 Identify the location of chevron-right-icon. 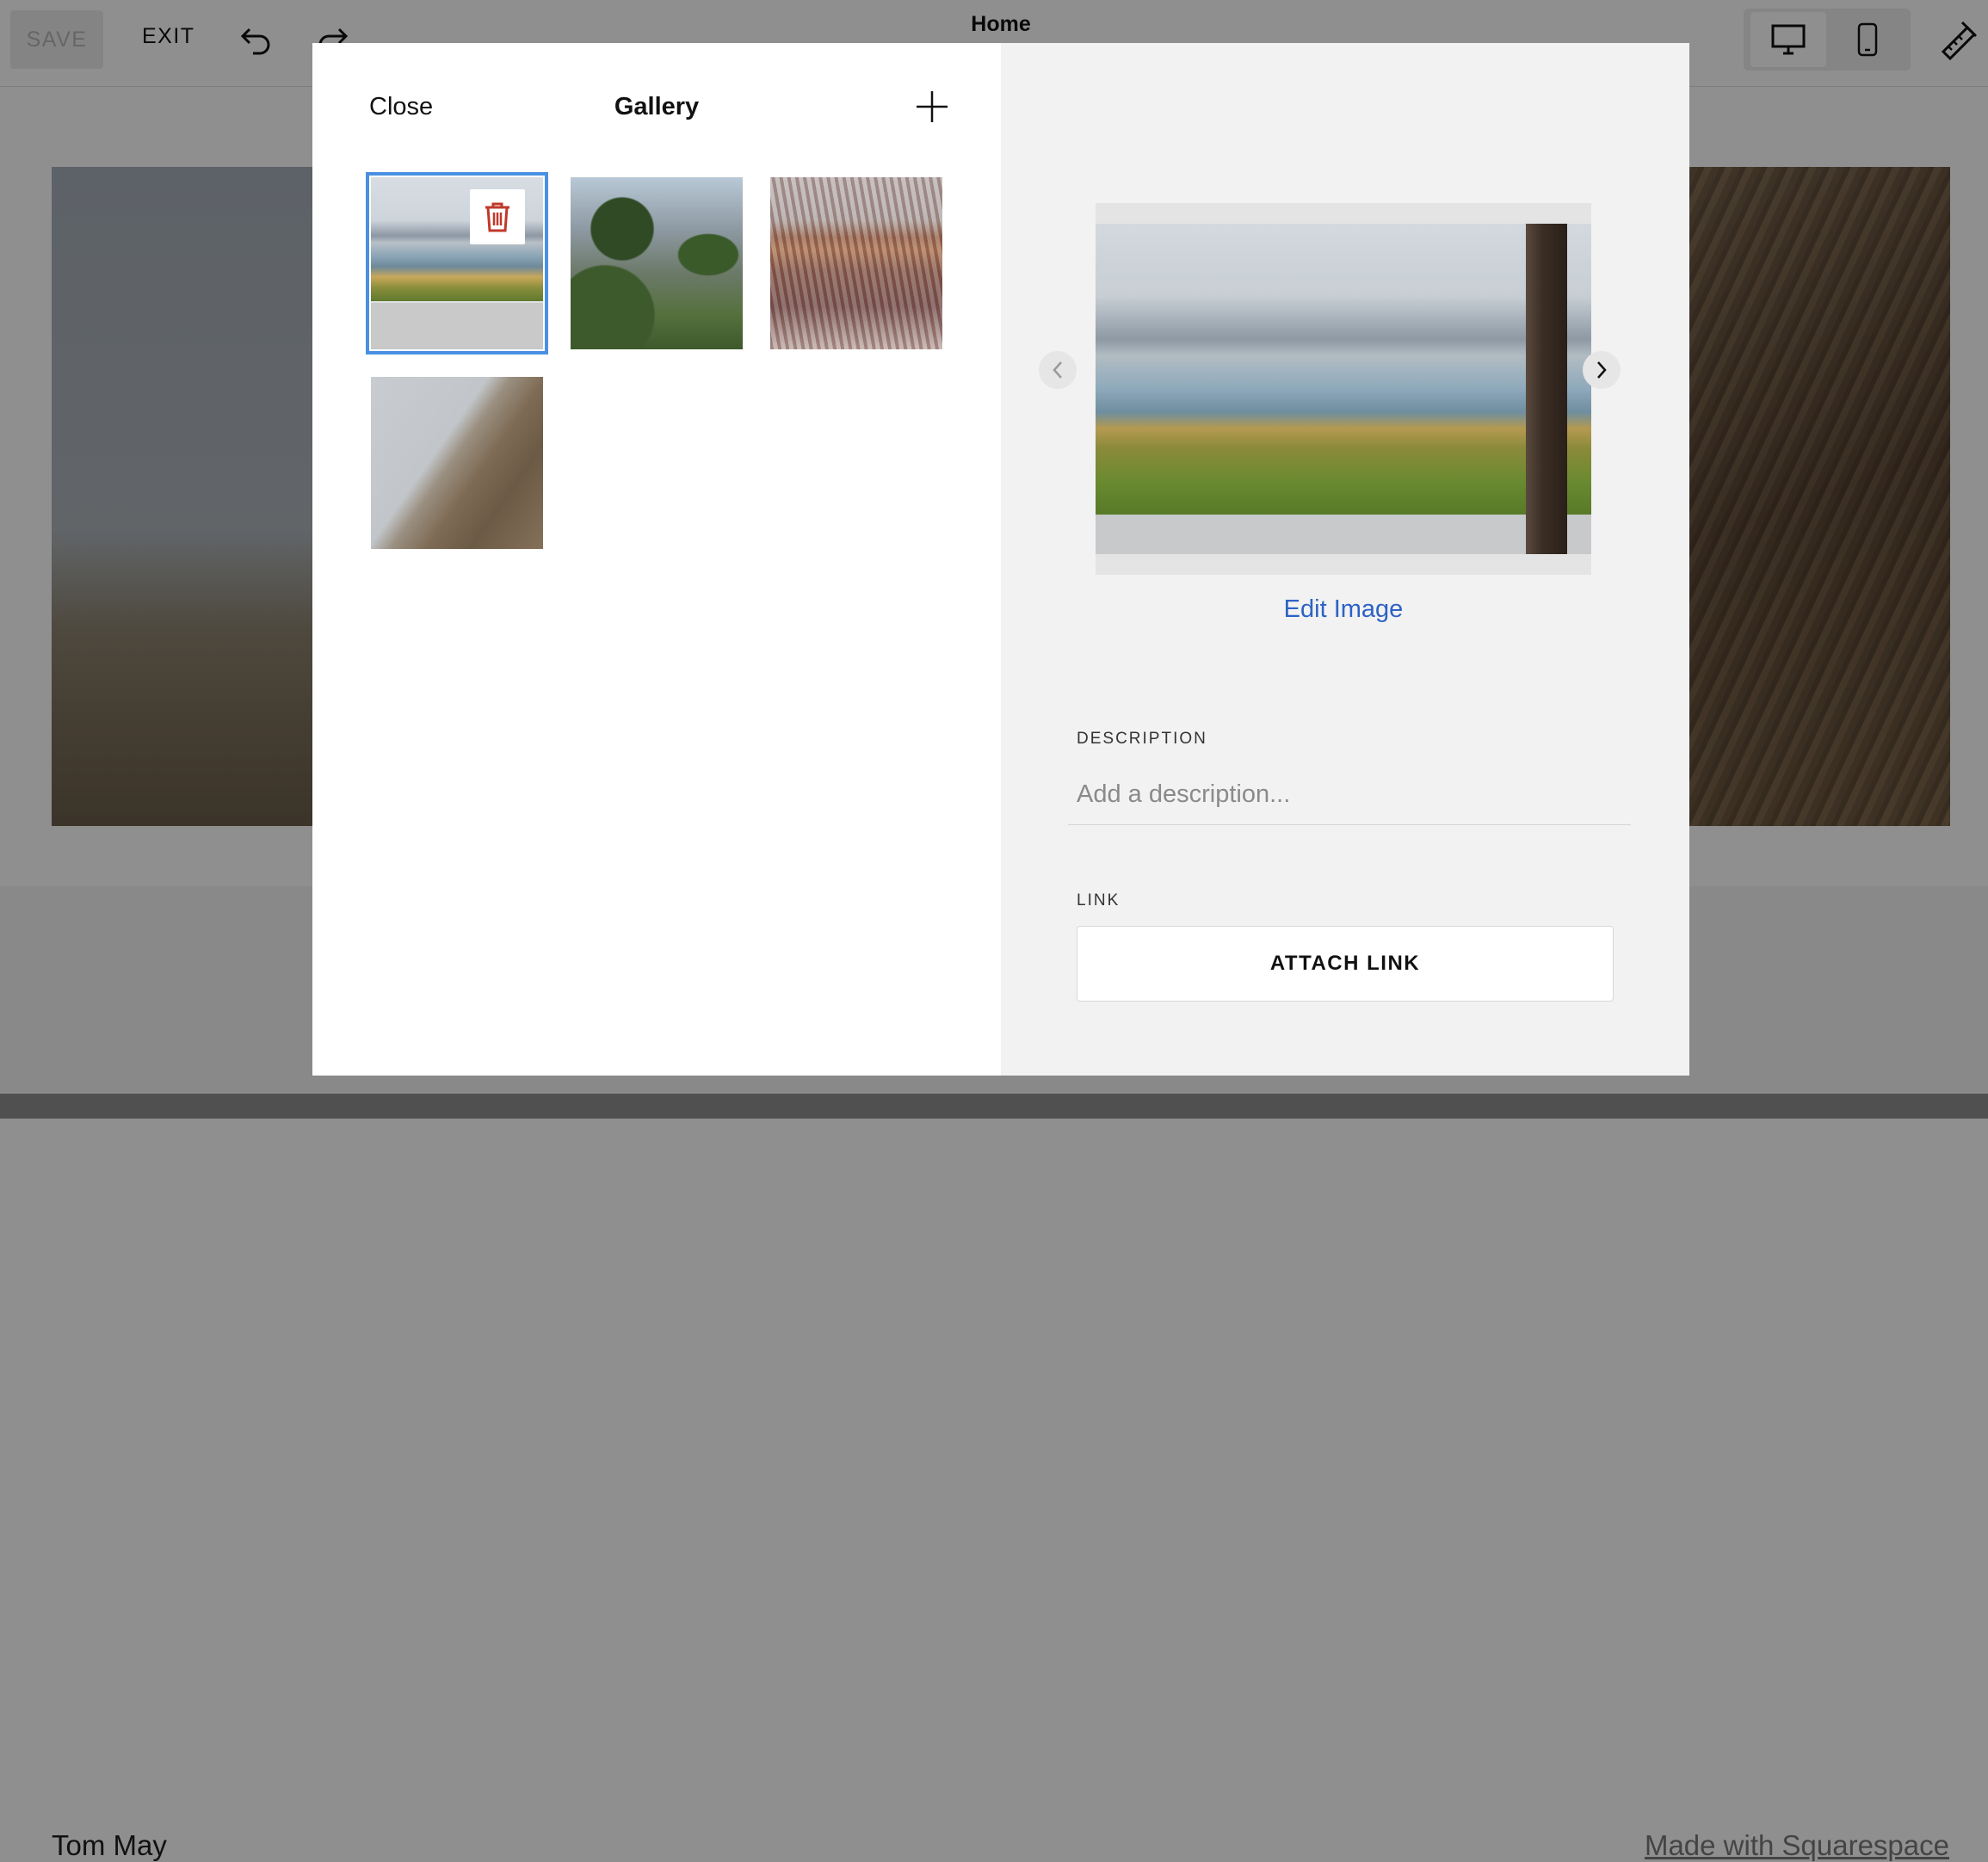
(1602, 370).